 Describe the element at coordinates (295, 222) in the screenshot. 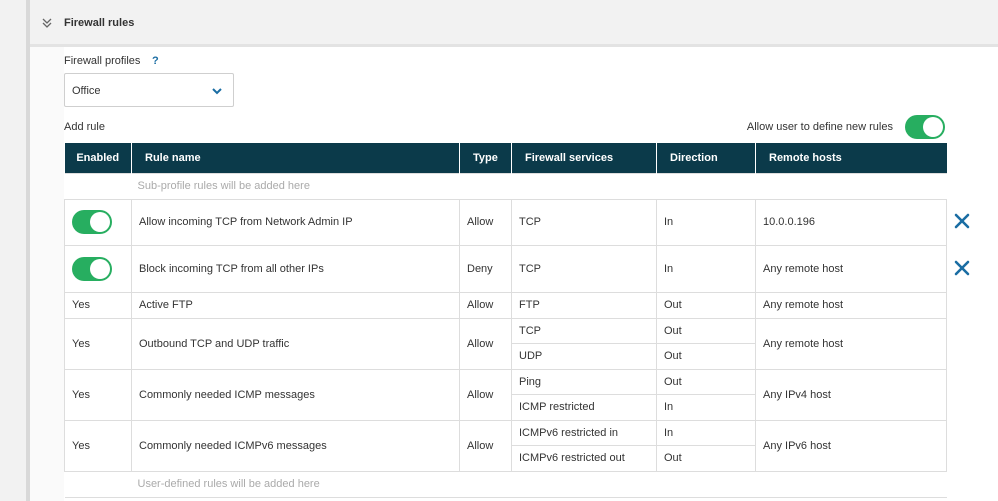

I see `rule-name: Allow incoming TCP from Network Admin IP` at that location.